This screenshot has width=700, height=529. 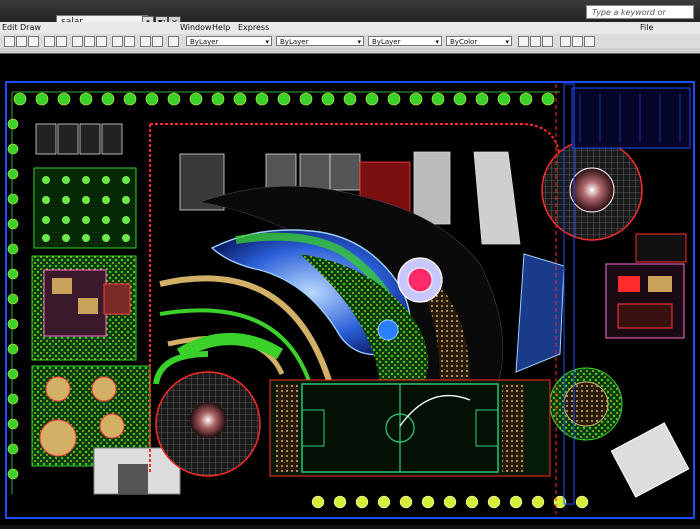 I want to click on lineweight-select: ByLayer, so click(x=405, y=41).